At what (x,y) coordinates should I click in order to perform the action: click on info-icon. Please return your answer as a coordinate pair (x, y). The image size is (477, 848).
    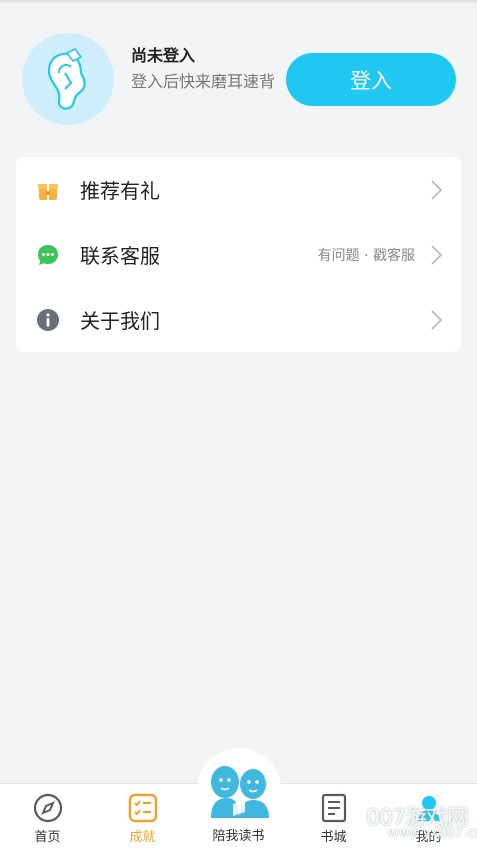
    Looking at the image, I should click on (48, 319).